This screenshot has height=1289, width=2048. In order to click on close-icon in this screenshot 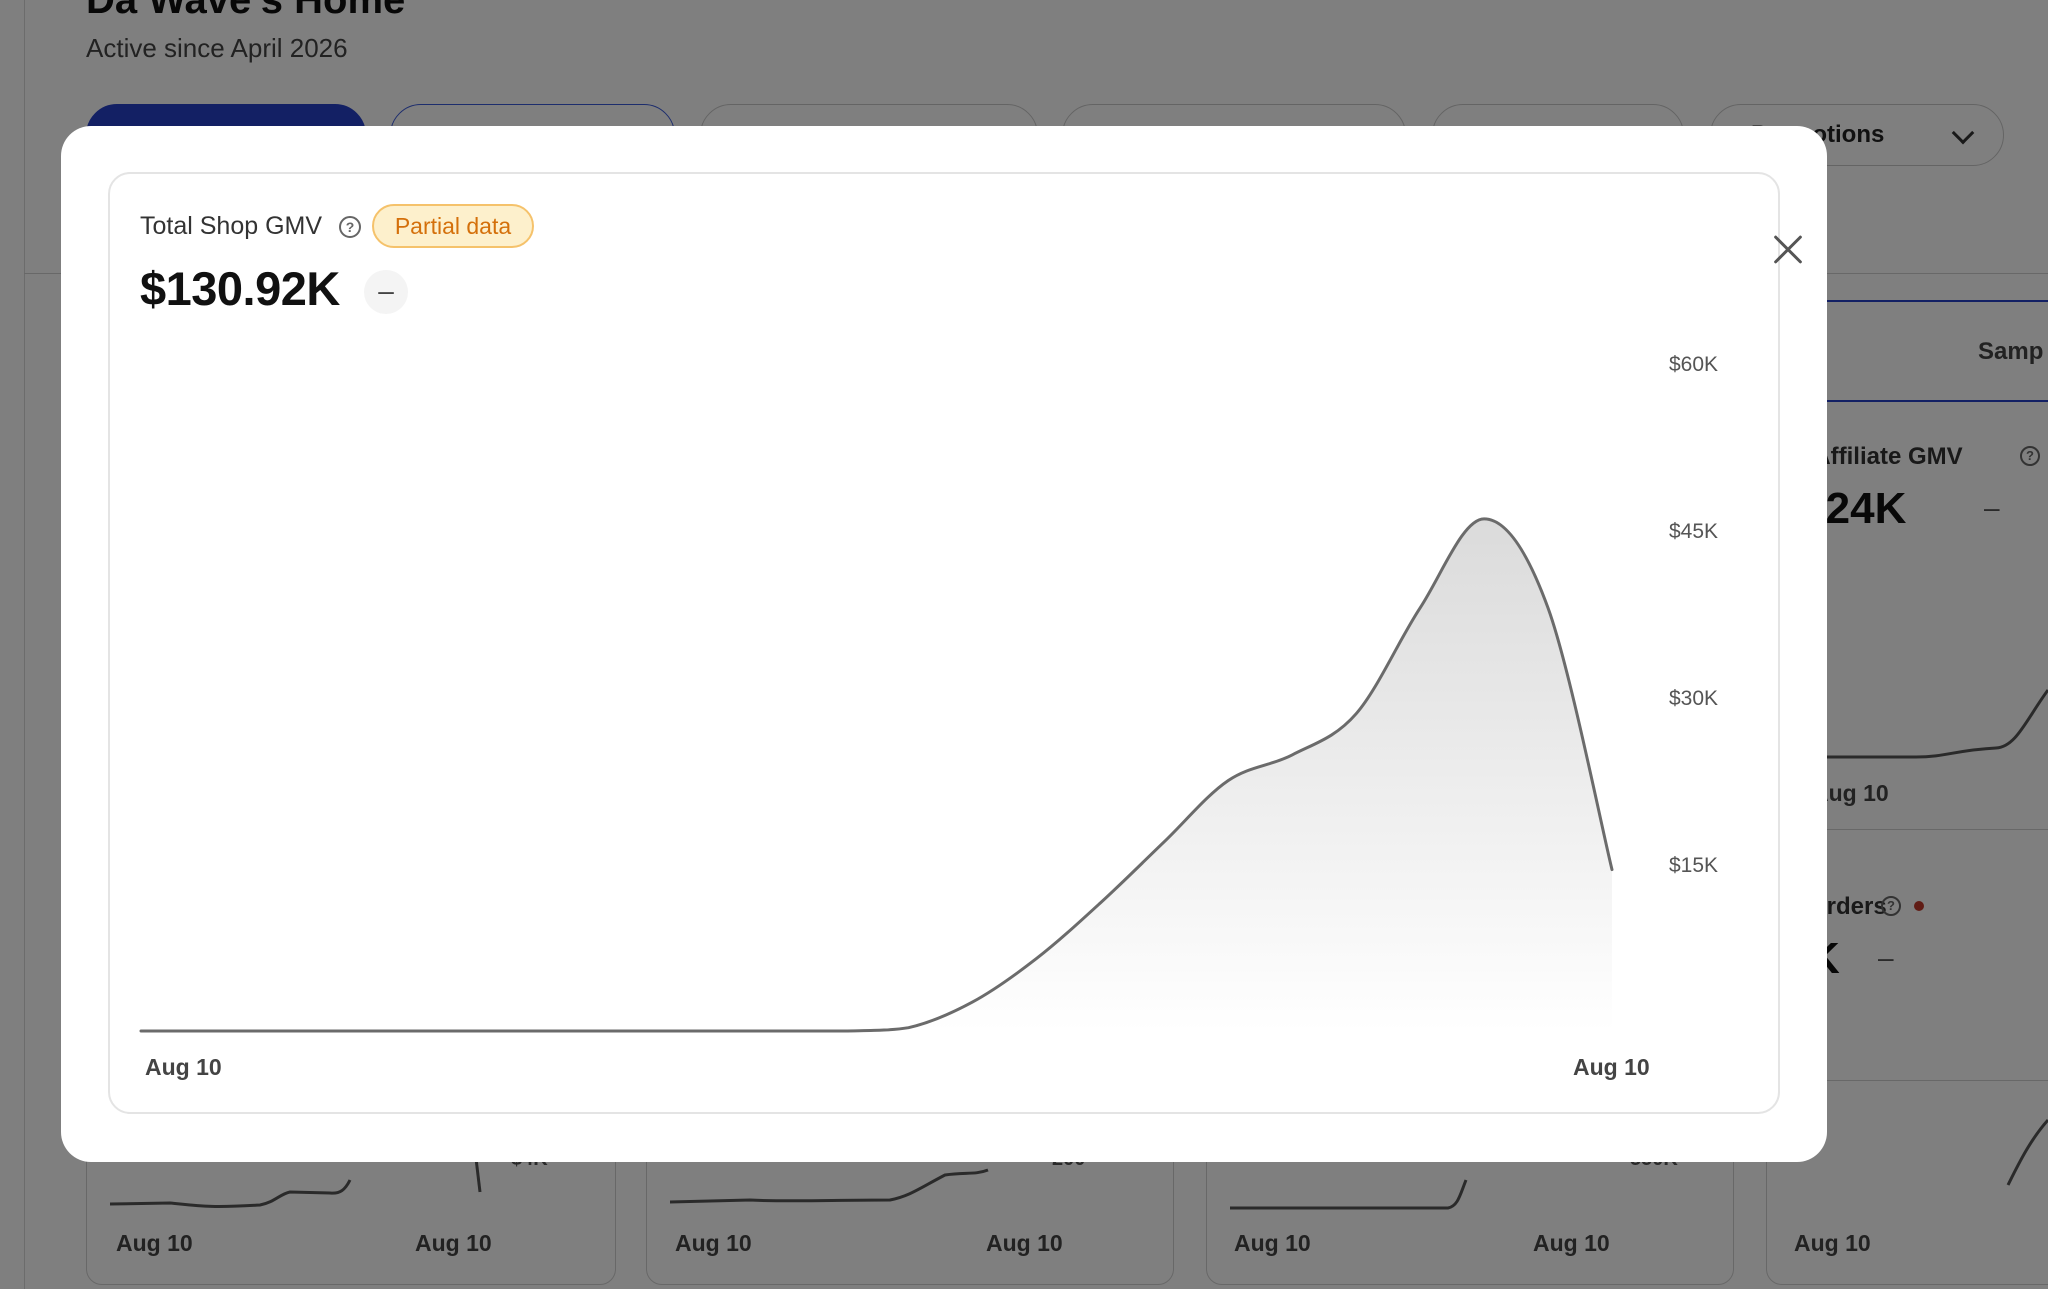, I will do `click(1788, 250)`.